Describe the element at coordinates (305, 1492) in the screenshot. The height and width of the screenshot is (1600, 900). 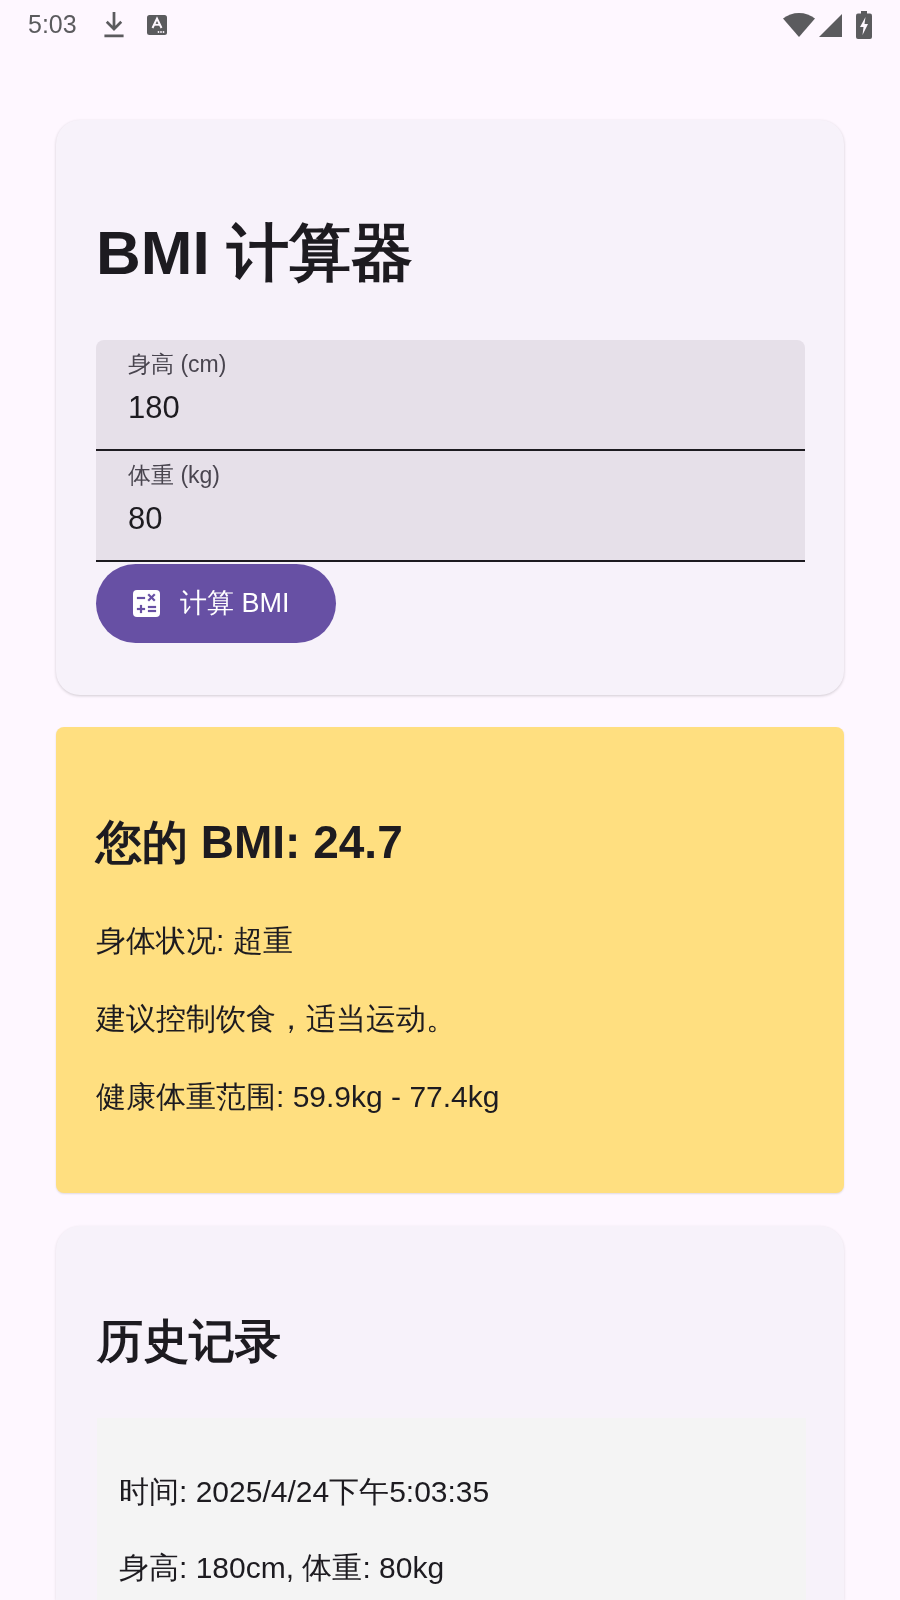
I see `history-text: 时间: 2025/4/24下午5:03:35` at that location.